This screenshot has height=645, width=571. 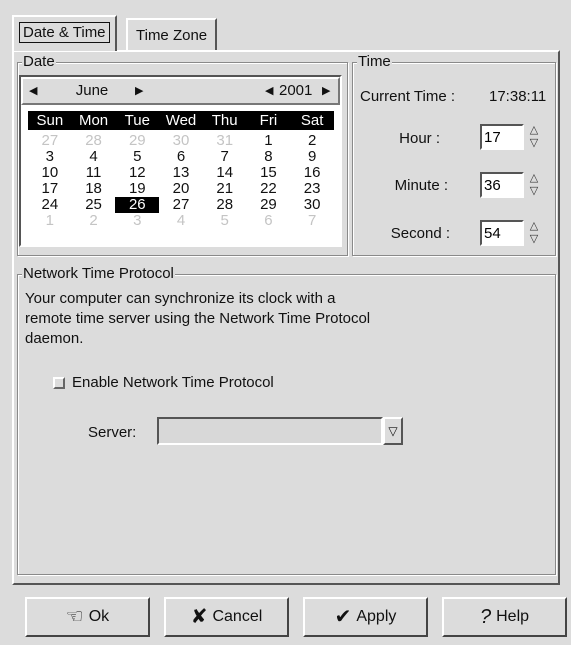 I want to click on second-up-icon: △, so click(x=534, y=226).